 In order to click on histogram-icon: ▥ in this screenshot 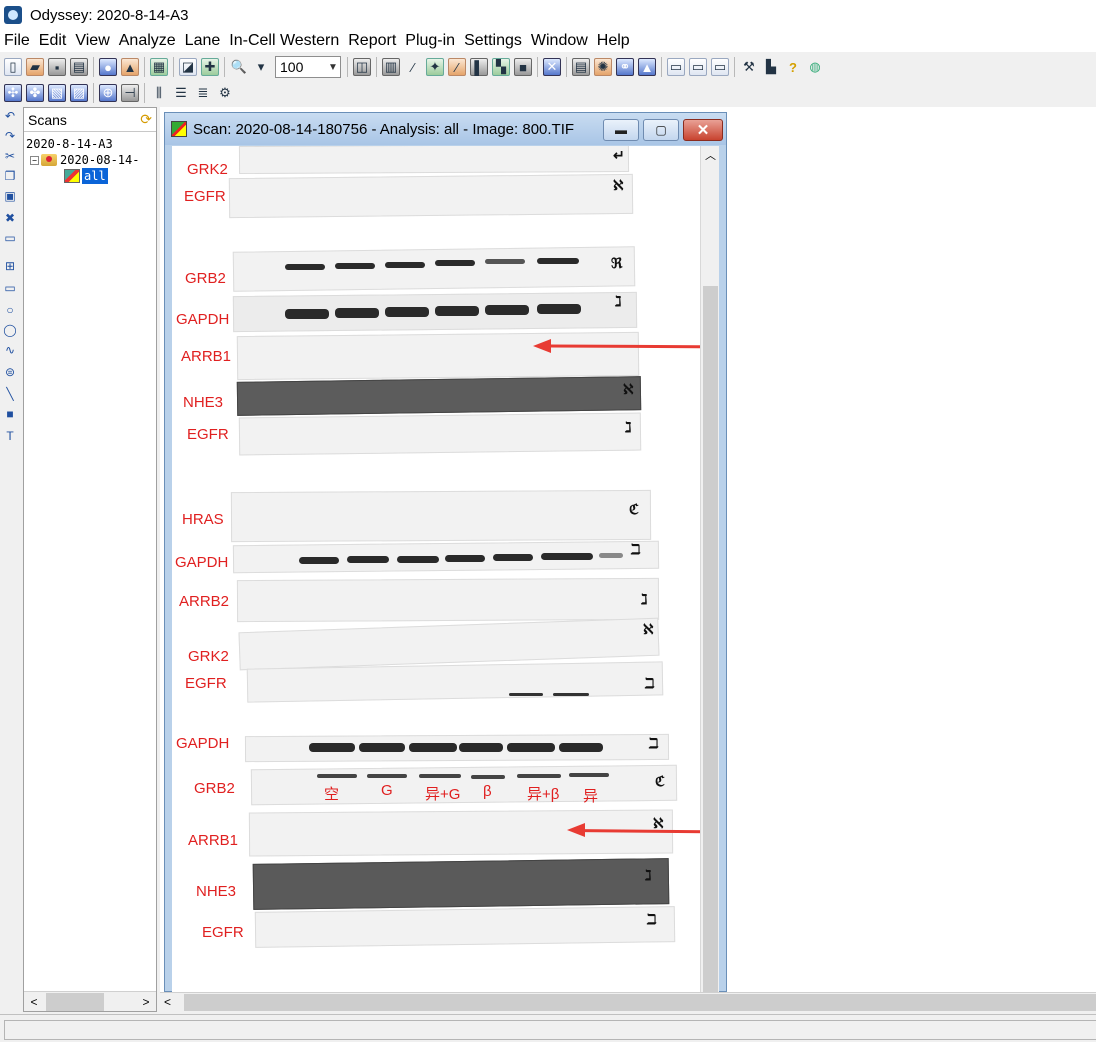, I will do `click(391, 67)`.